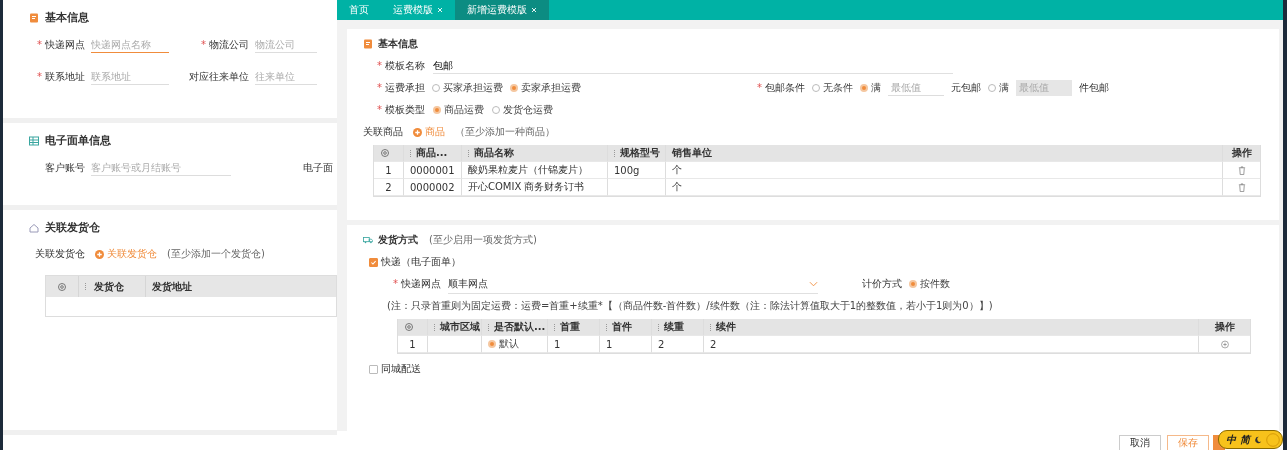  What do you see at coordinates (78, 140) in the screenshot?
I see `section-title: 电子面单信息` at bounding box center [78, 140].